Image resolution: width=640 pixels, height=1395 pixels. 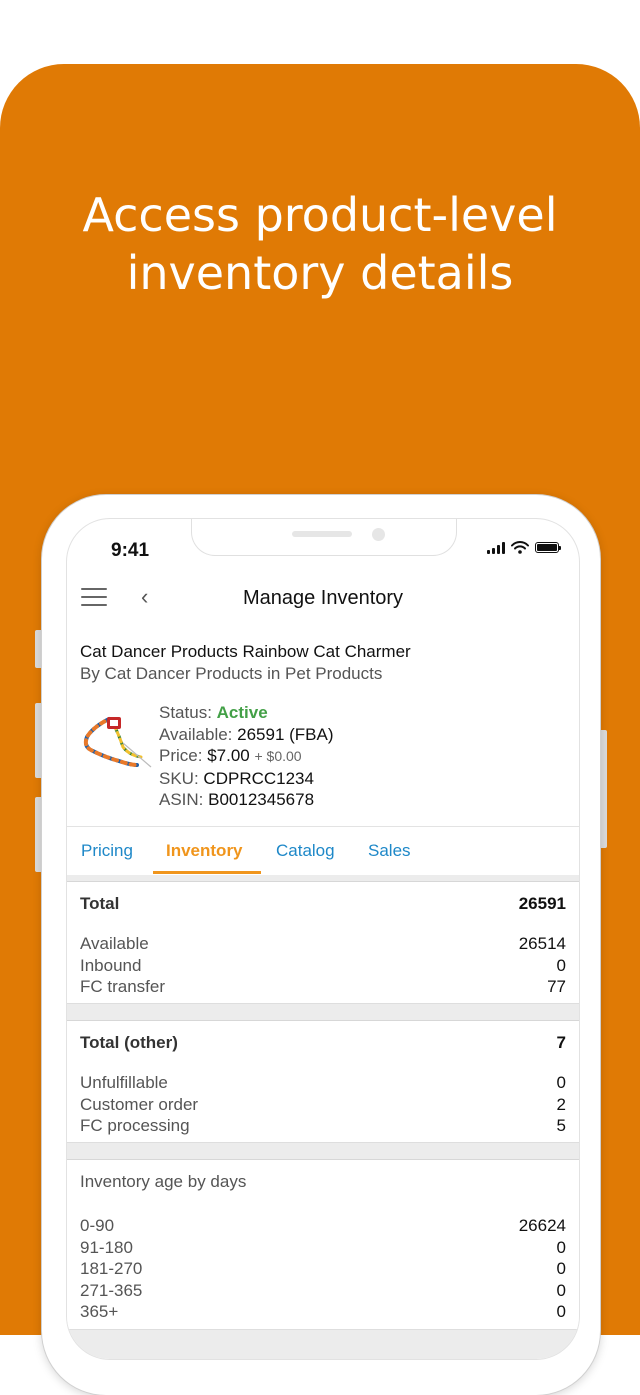 What do you see at coordinates (323, 1291) in the screenshot?
I see `list-item: 271-365 0` at bounding box center [323, 1291].